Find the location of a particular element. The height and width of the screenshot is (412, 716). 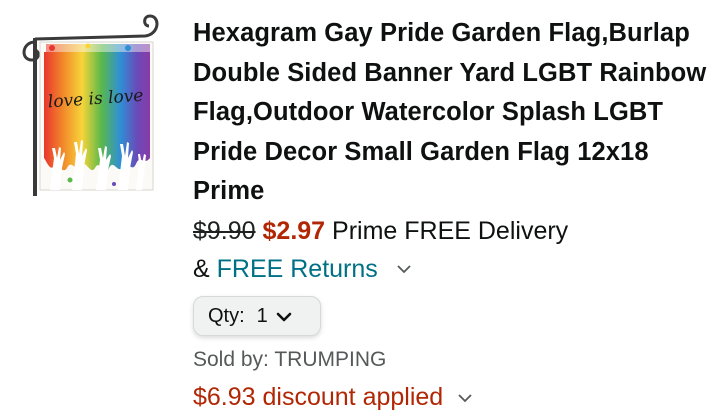

rainbow-garden-flag-image: love is love is located at coordinates (90, 105).